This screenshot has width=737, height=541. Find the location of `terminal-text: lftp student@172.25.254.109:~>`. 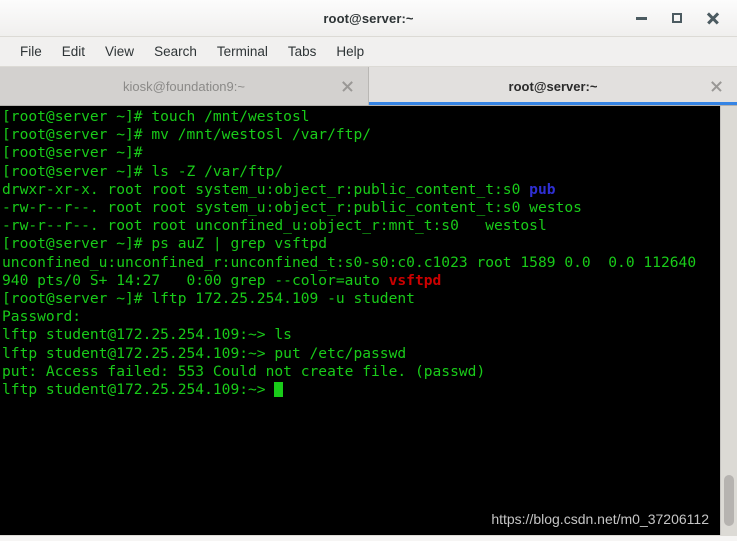

terminal-text: lftp student@172.25.254.109:~> is located at coordinates (138, 390).